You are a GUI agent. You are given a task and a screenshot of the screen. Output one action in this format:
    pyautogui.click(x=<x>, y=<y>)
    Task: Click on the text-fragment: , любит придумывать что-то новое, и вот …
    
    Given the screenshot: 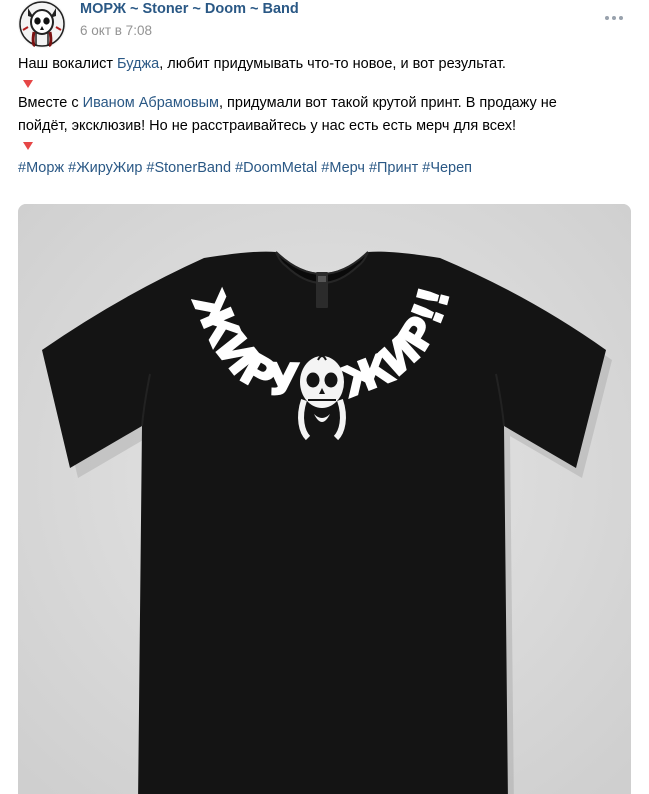 What is the action you would take?
    pyautogui.click(x=332, y=64)
    